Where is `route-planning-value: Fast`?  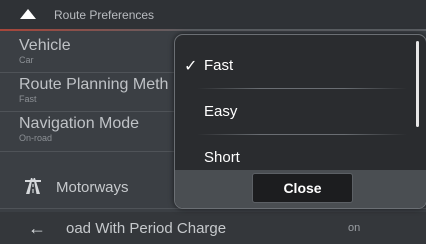 route-planning-value: Fast is located at coordinates (28, 99).